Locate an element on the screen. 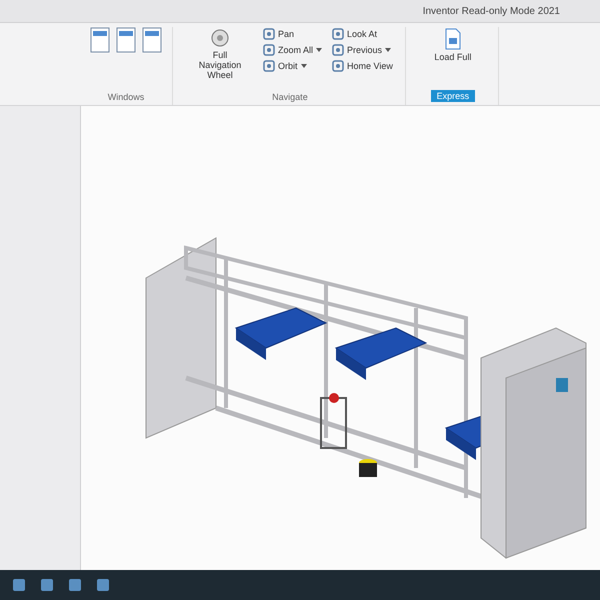 The image size is (600, 600). group-label: Express is located at coordinates (453, 96).